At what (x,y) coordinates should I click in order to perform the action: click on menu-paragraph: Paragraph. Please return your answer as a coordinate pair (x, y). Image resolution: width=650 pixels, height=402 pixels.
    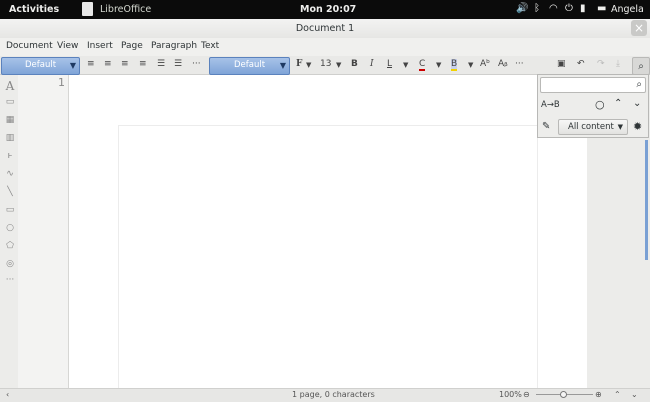
    Looking at the image, I should click on (174, 46).